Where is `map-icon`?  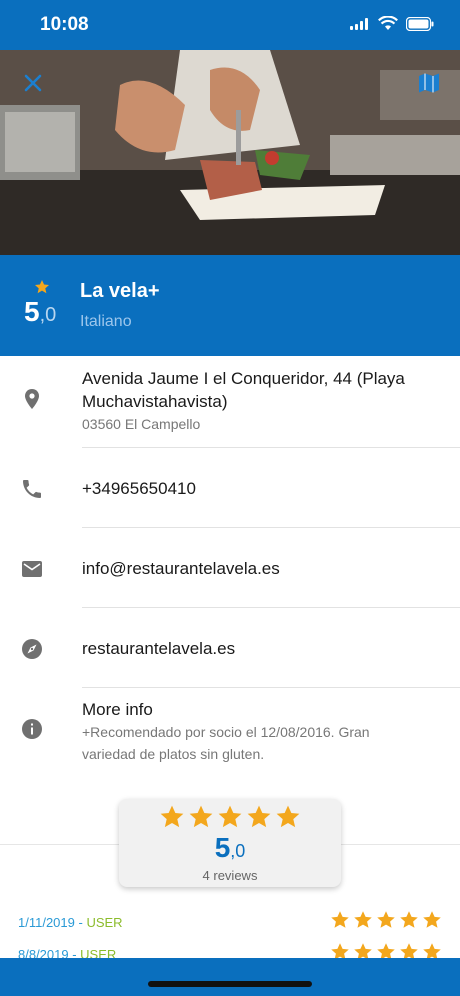
map-icon is located at coordinates (429, 83).